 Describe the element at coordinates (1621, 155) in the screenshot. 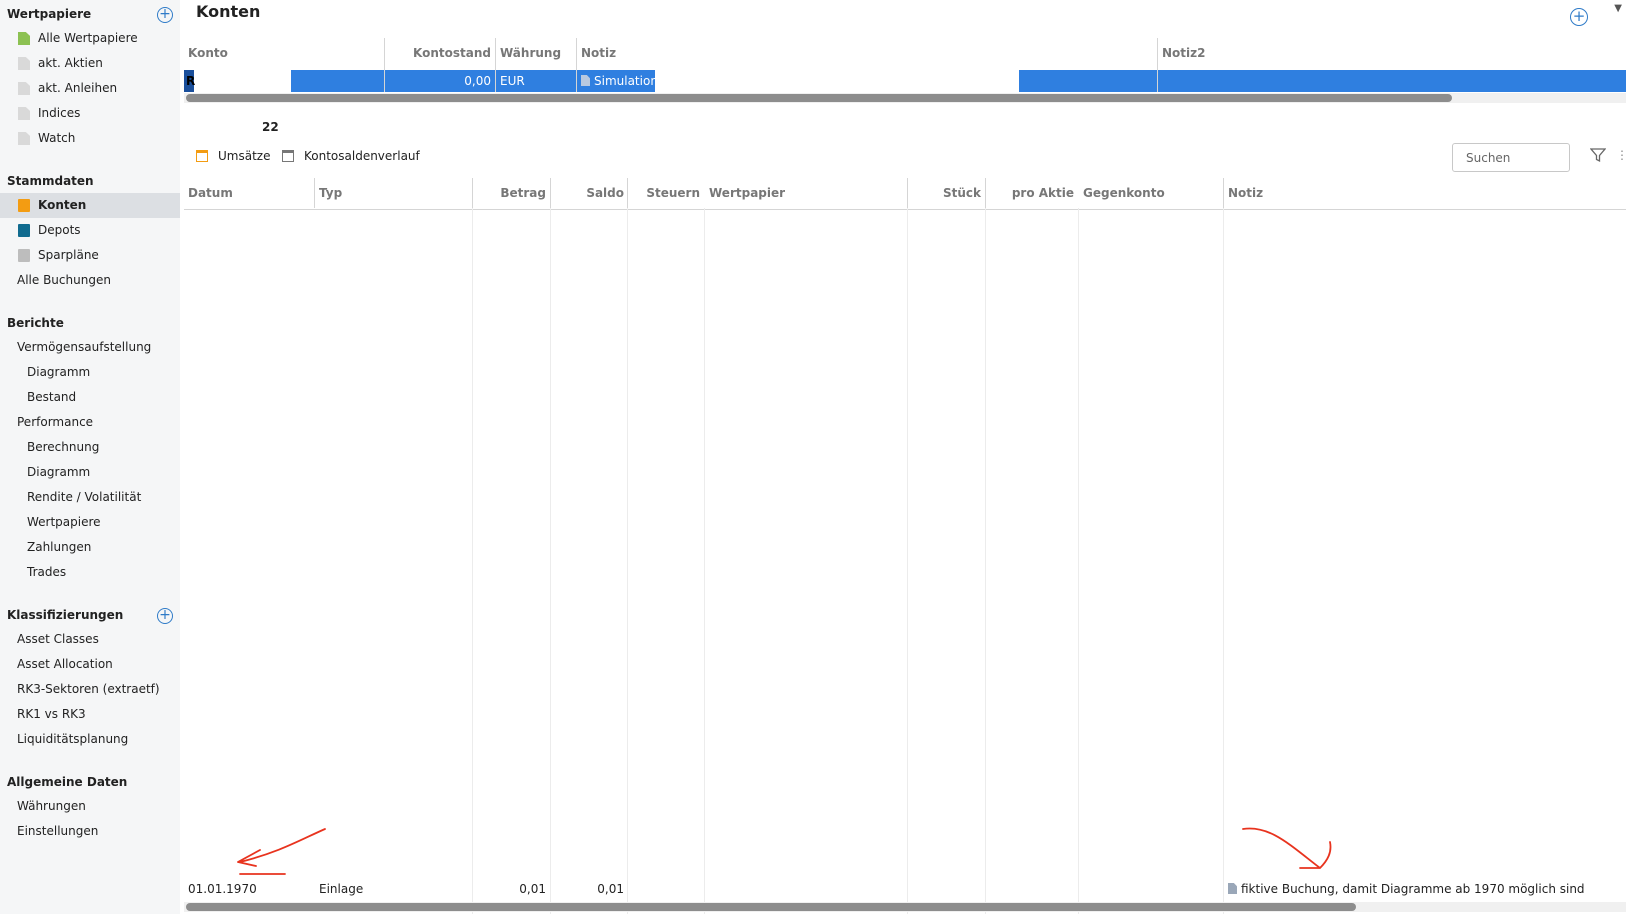

I see `more-chevron-icon: ⋮` at that location.